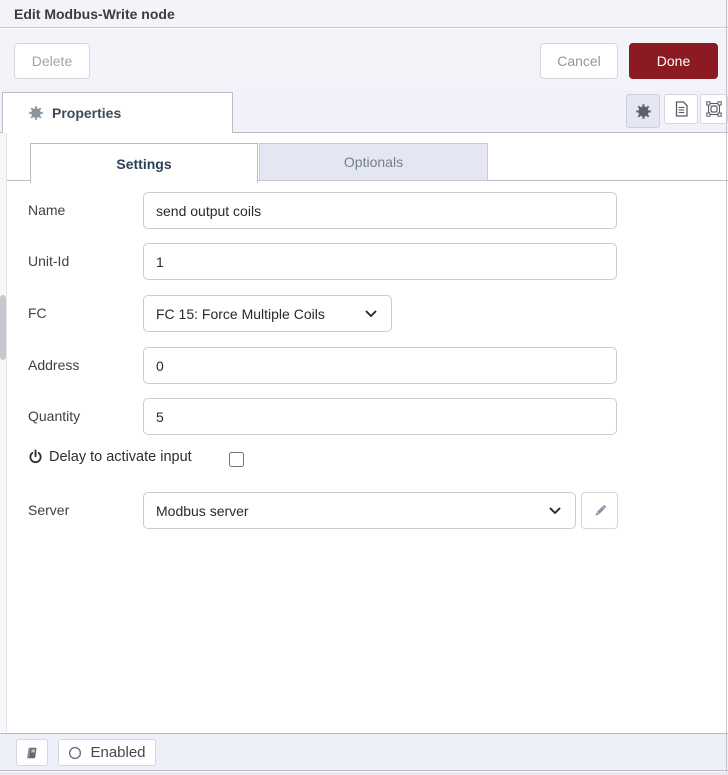  I want to click on editor-tab-bar: Properties, so click(364, 111).